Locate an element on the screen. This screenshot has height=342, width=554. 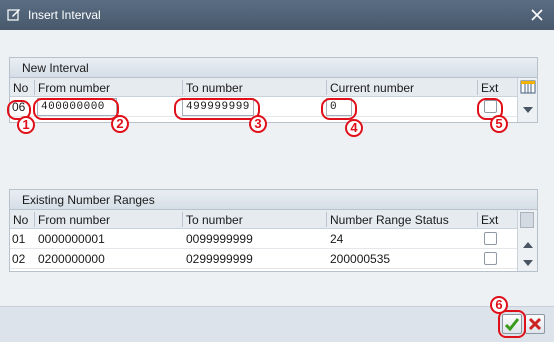
range-to: 0299999999 is located at coordinates (219, 259).